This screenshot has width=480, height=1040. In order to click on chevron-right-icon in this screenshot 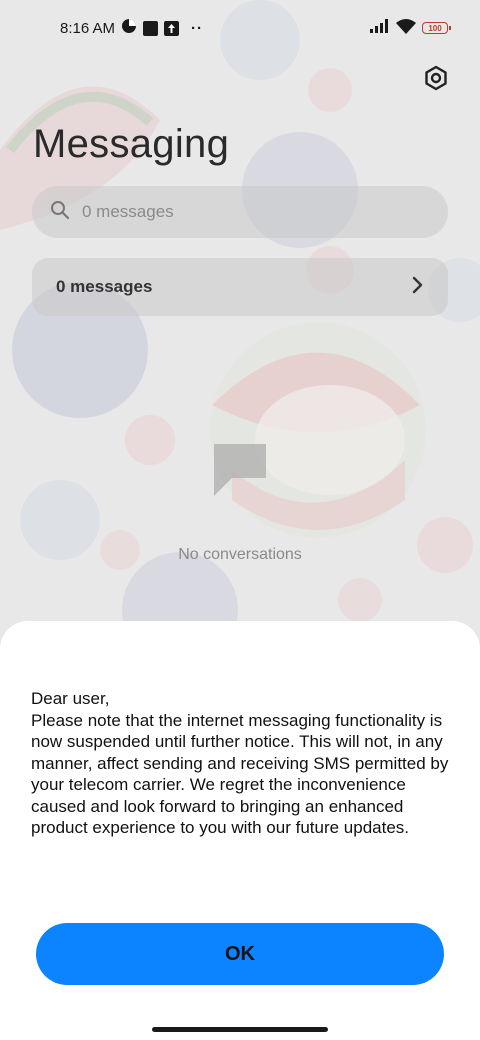, I will do `click(418, 287)`.